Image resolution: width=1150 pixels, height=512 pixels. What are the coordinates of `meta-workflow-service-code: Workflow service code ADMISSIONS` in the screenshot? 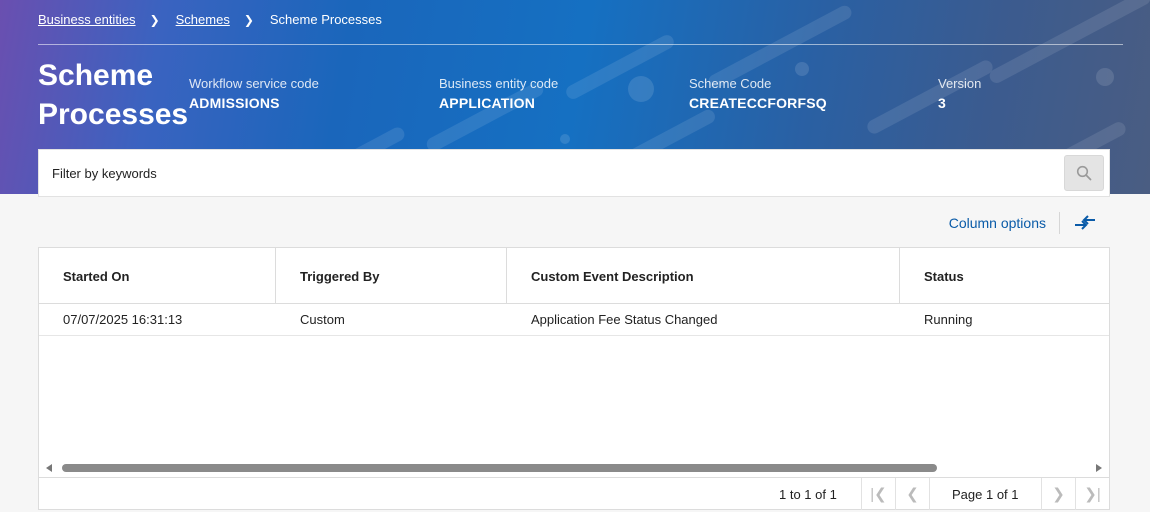 It's located at (254, 95).